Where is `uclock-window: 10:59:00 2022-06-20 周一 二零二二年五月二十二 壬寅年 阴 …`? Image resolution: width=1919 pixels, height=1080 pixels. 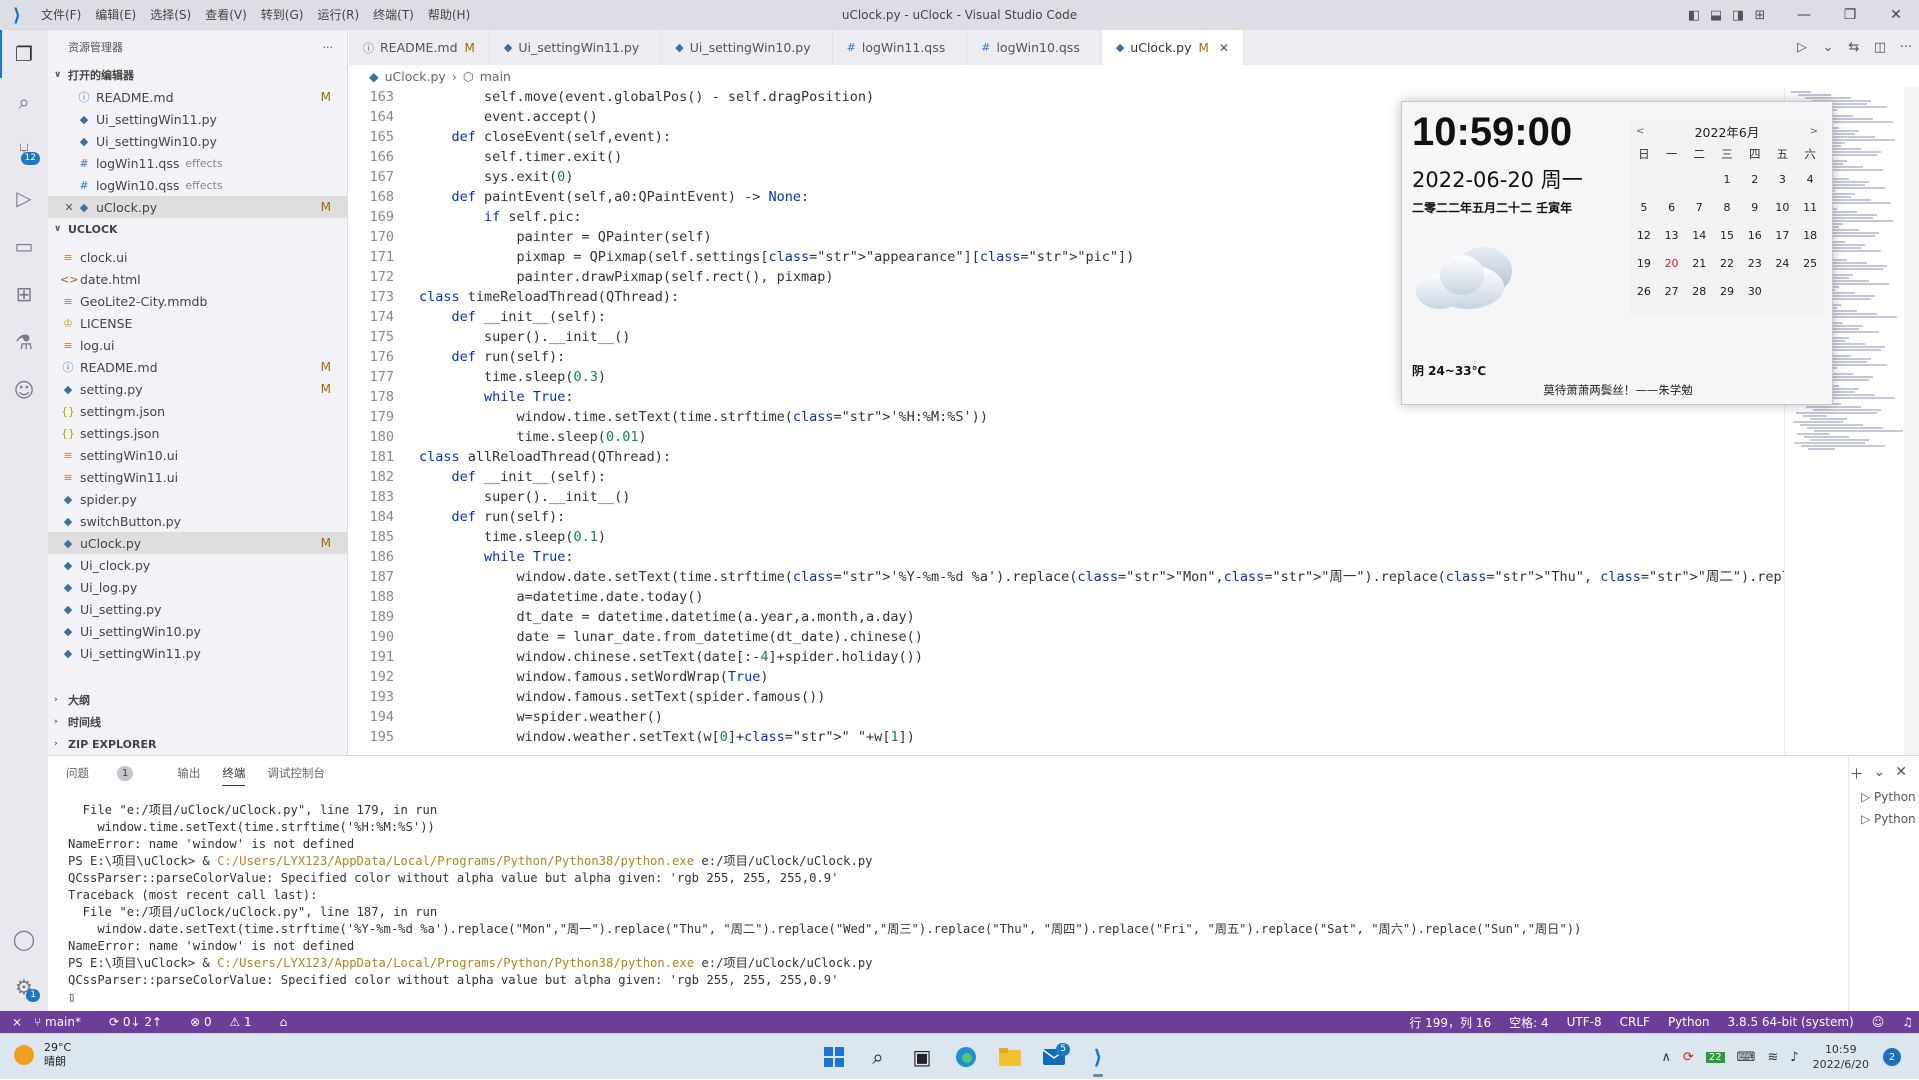 uclock-window: 10:59:00 2022-06-20 周一 二零二二年五月二十二 壬寅年 阴 … is located at coordinates (1617, 253).